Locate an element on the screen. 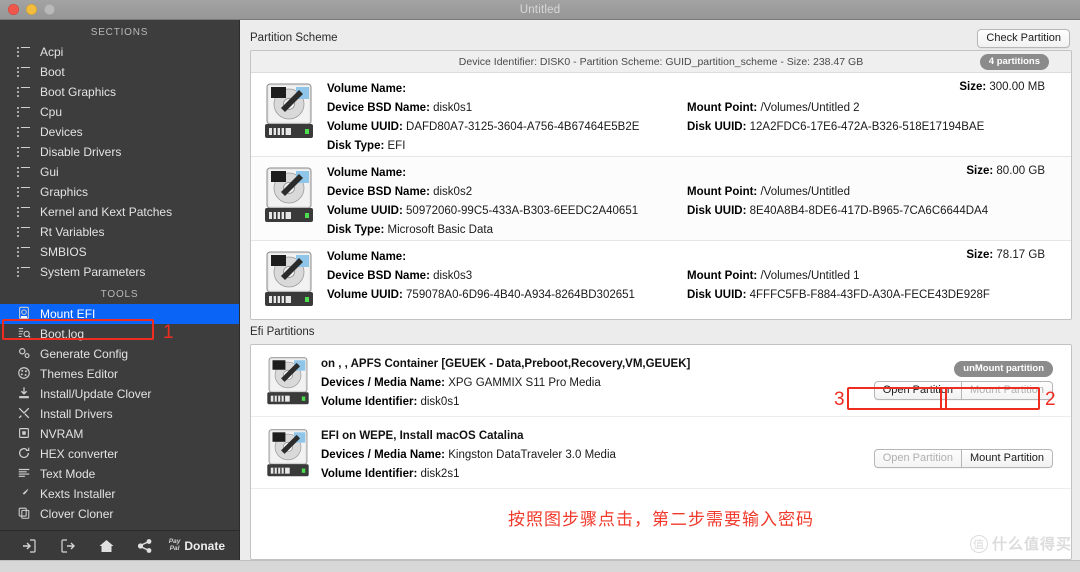 This screenshot has height=572, width=1080. sidebar-item-label: Graphics is located at coordinates (64, 192).